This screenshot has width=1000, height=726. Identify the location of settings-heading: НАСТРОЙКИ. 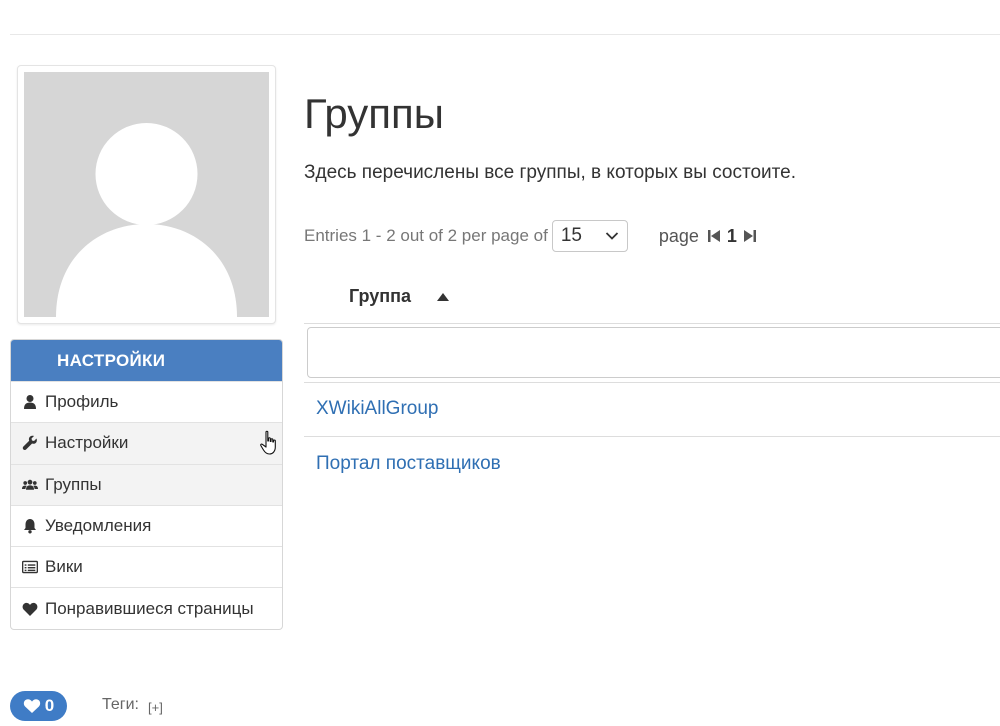
(146, 360).